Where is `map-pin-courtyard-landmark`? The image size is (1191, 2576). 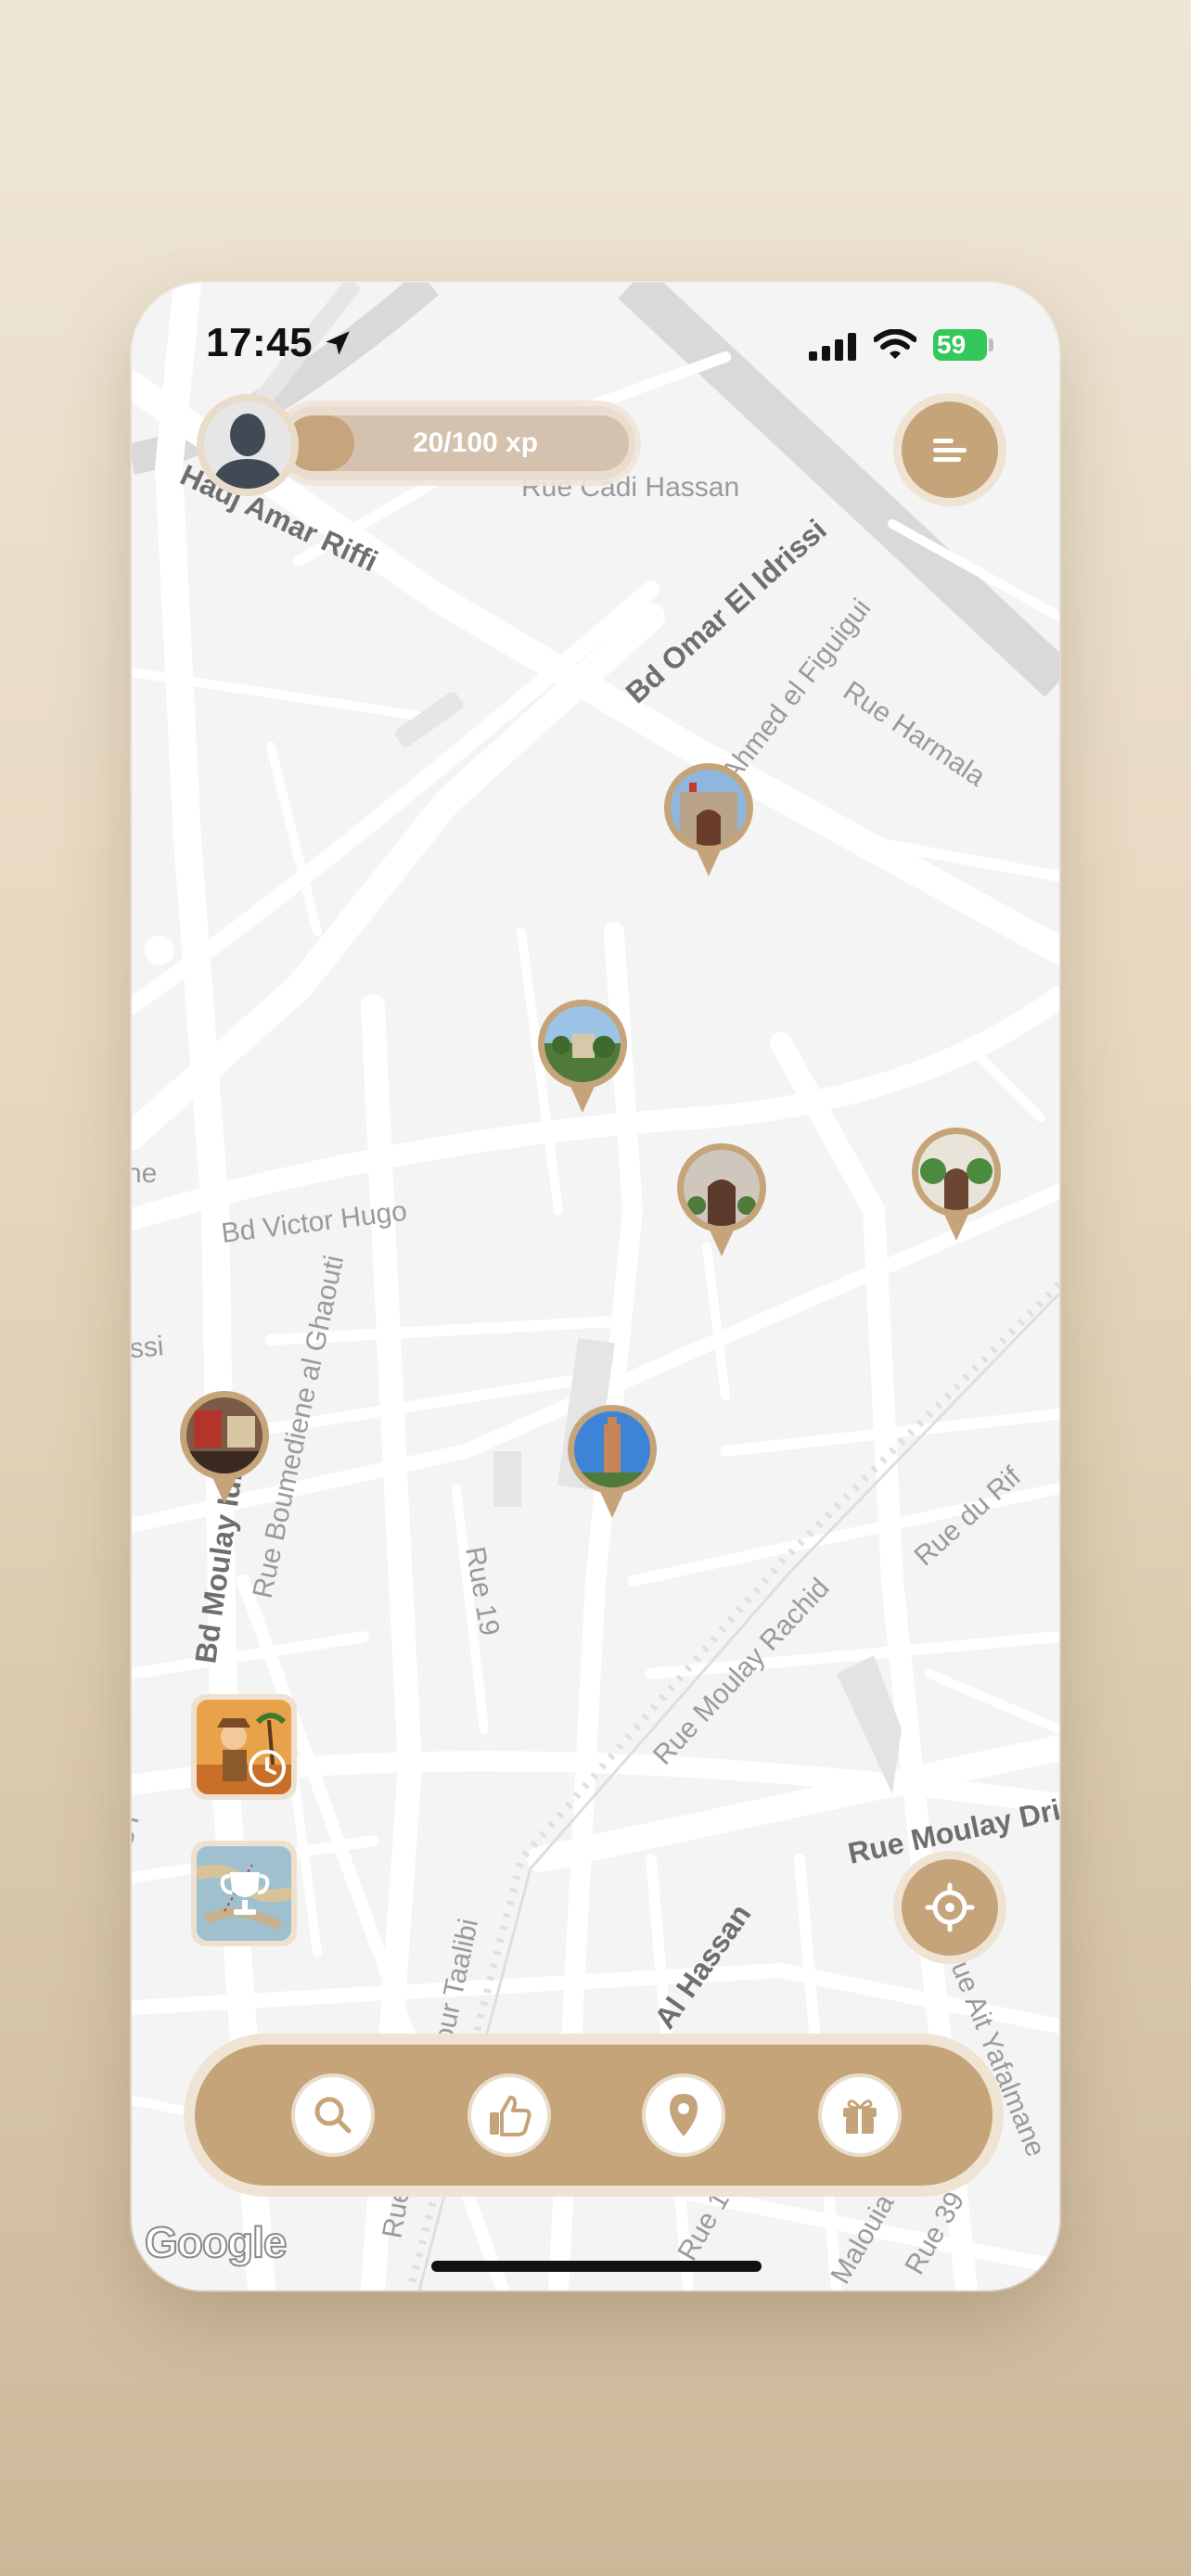
map-pin-courtyard-landmark is located at coordinates (956, 1186).